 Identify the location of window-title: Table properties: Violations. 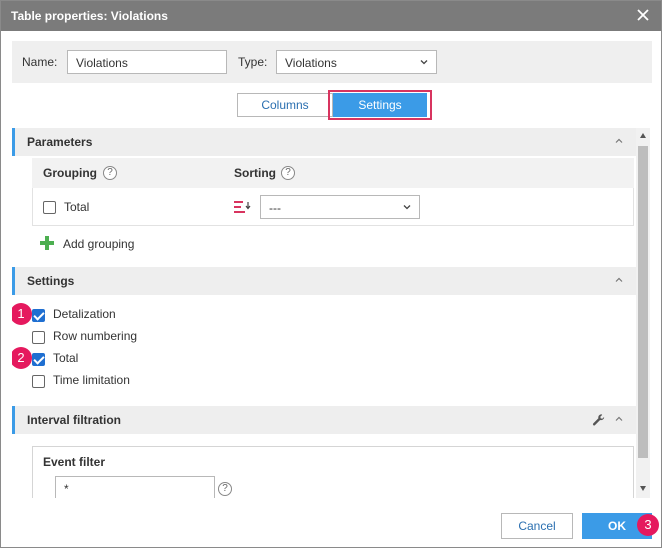
(89, 16).